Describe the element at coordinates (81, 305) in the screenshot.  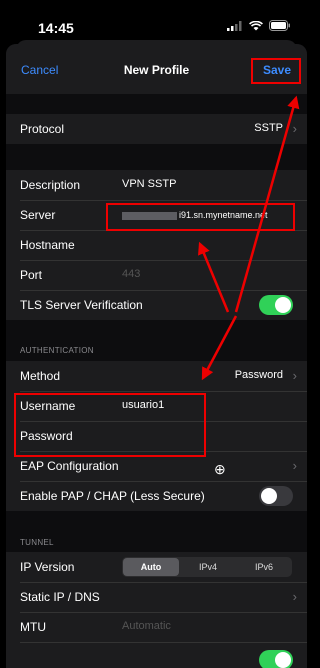
I see `tls-label: TLS Server Verification` at that location.